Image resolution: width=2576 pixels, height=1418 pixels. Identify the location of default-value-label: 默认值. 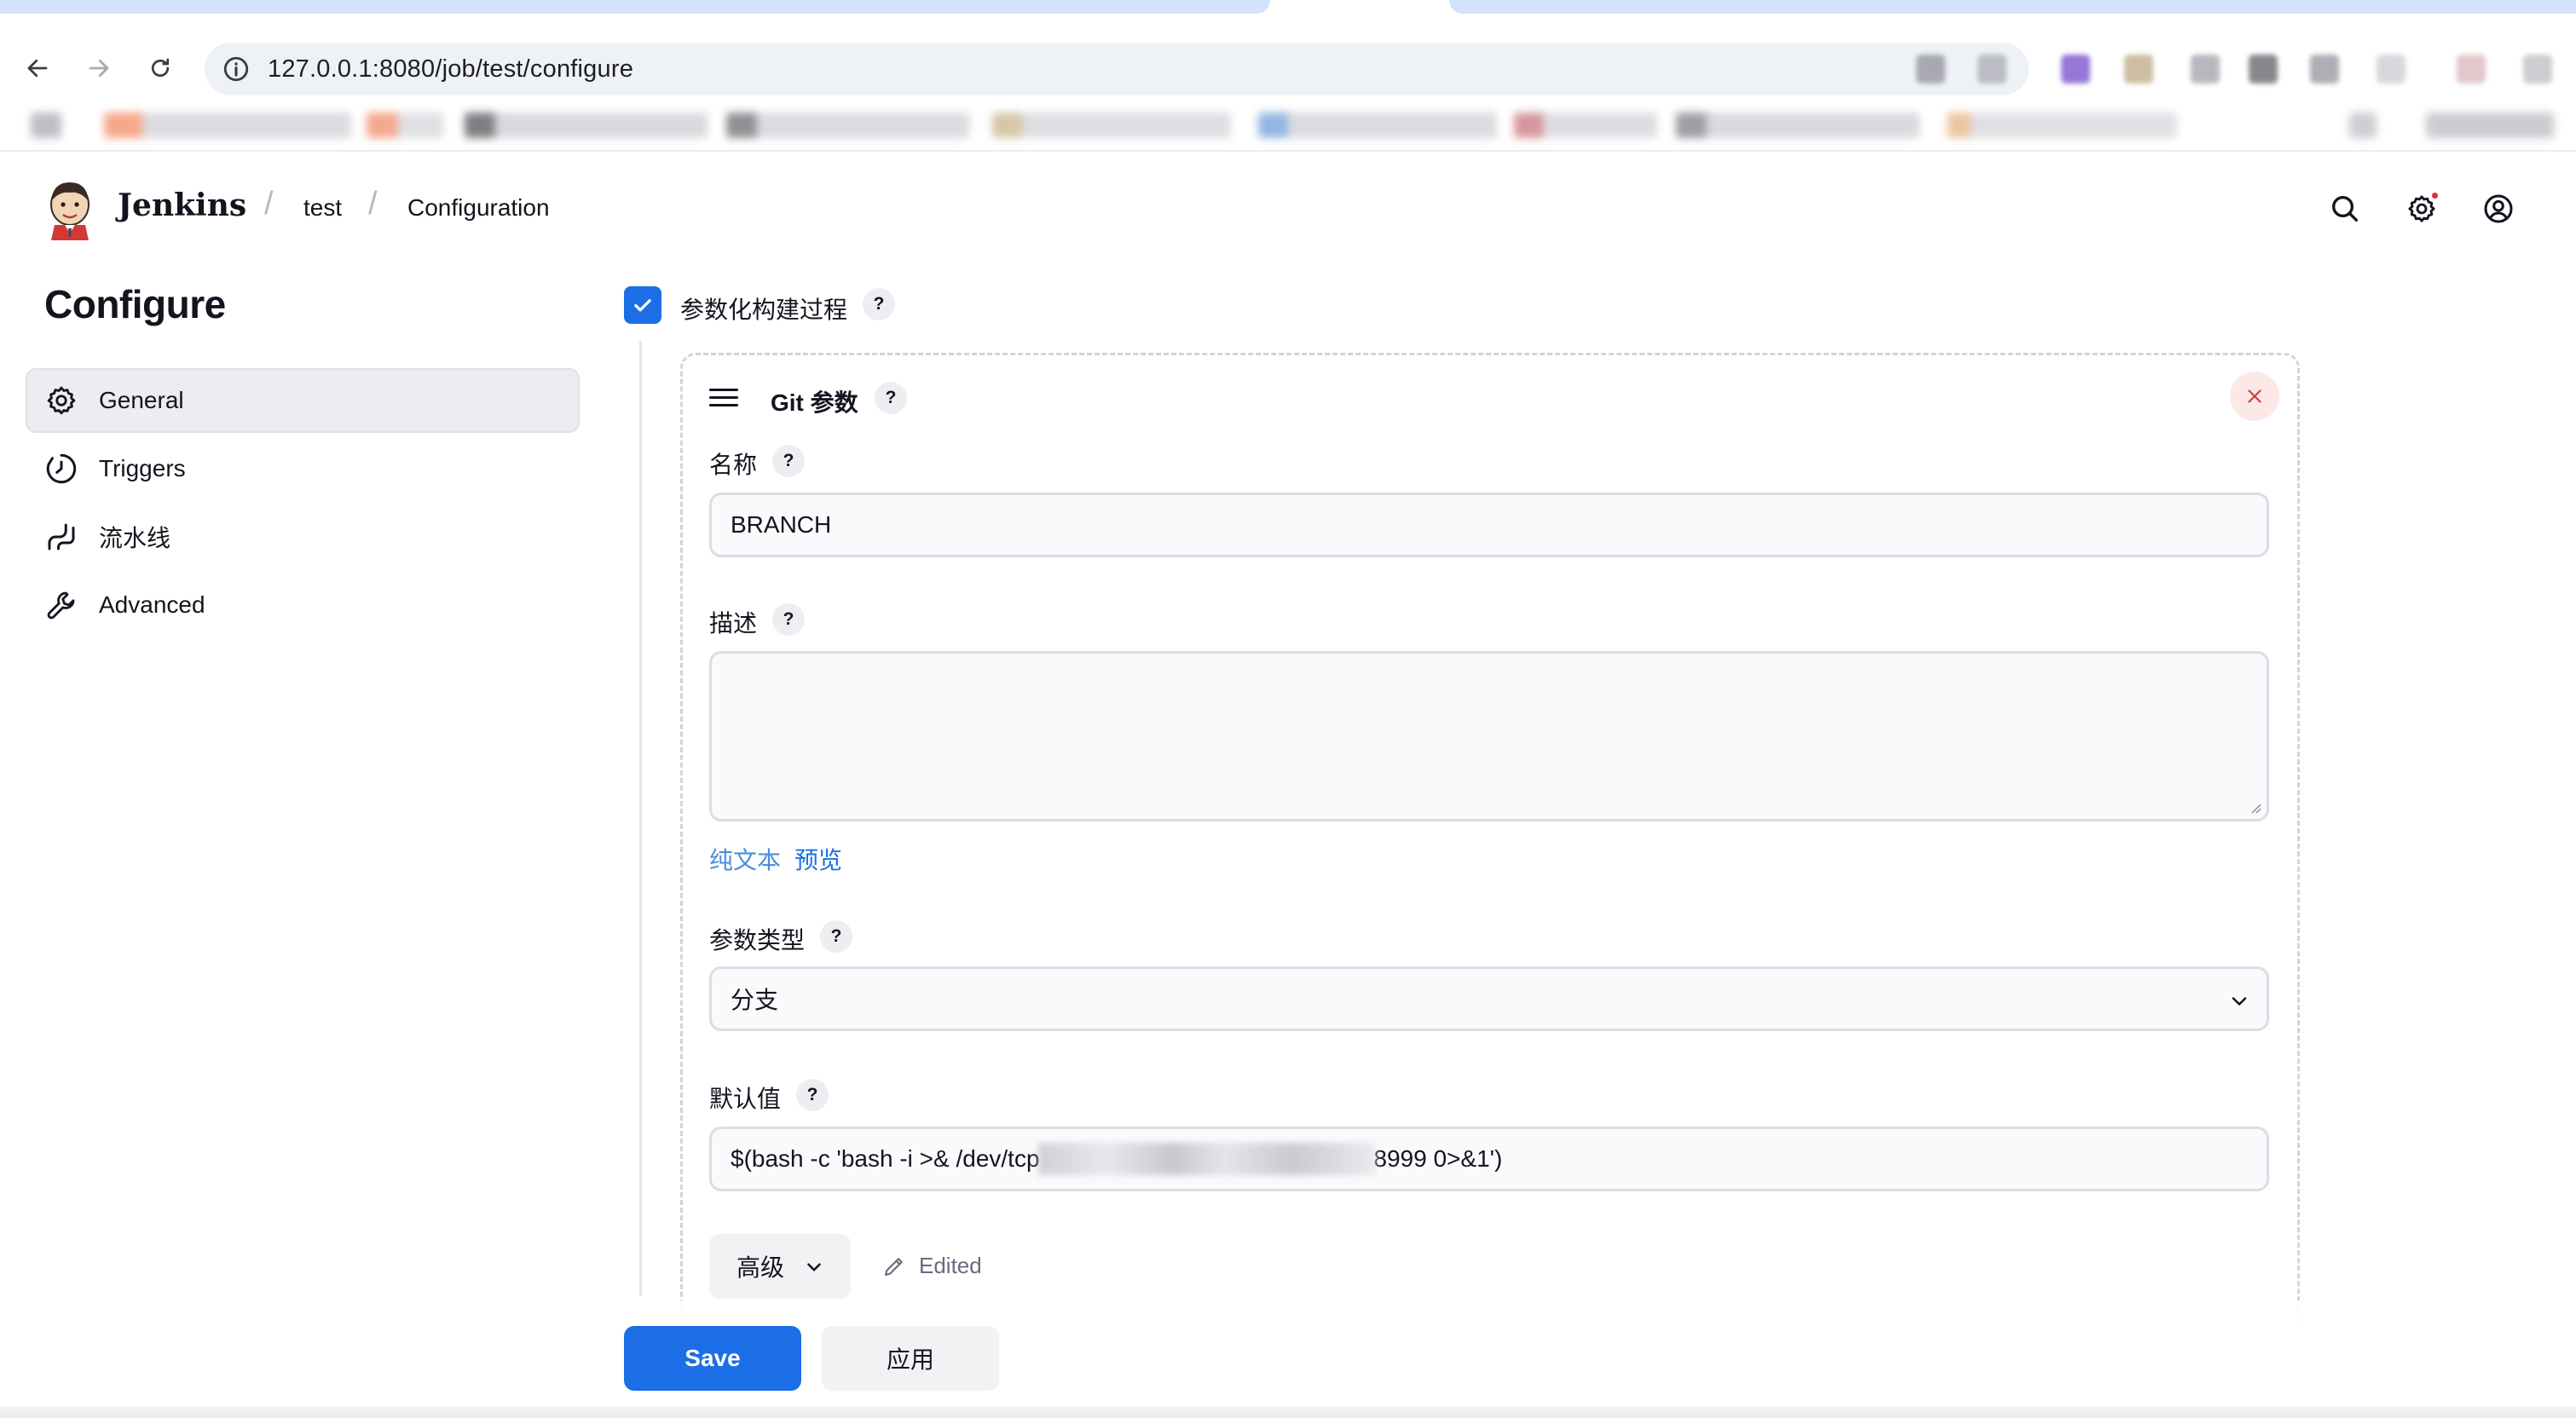
(745, 1099).